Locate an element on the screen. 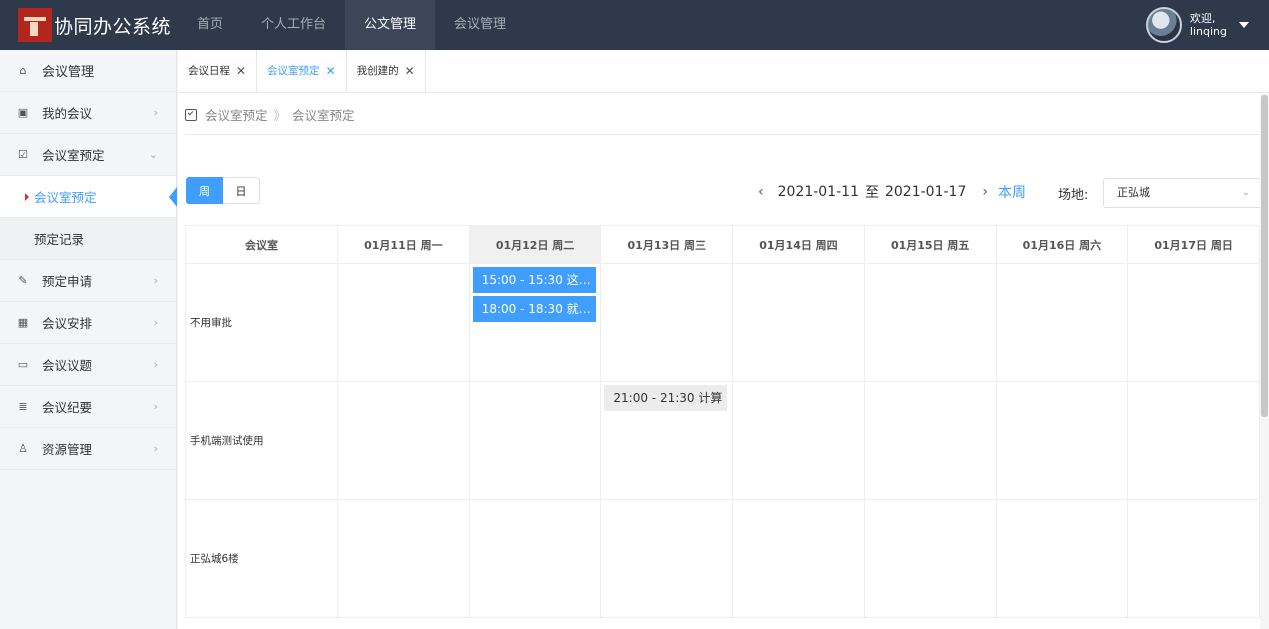 The height and width of the screenshot is (629, 1269). sidebar-subitem-booking-records: 预定记录 is located at coordinates (88, 239).